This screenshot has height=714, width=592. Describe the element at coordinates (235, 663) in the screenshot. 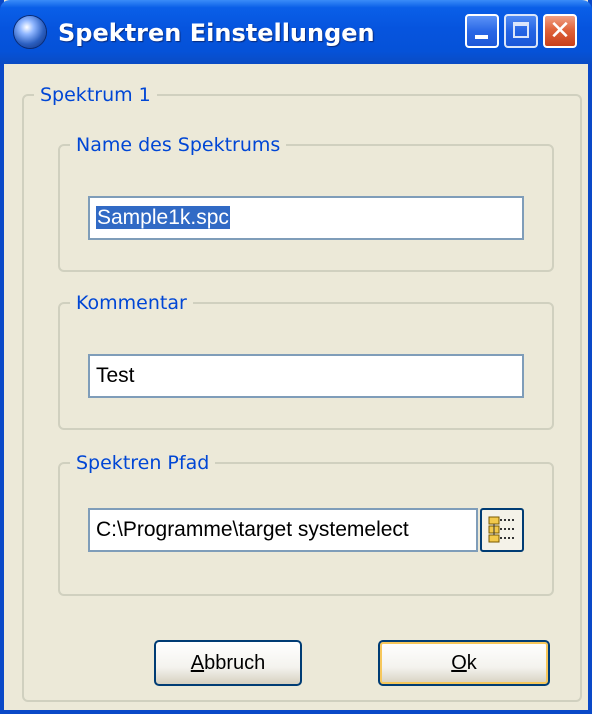

I see `cancel-label: bbruch` at that location.